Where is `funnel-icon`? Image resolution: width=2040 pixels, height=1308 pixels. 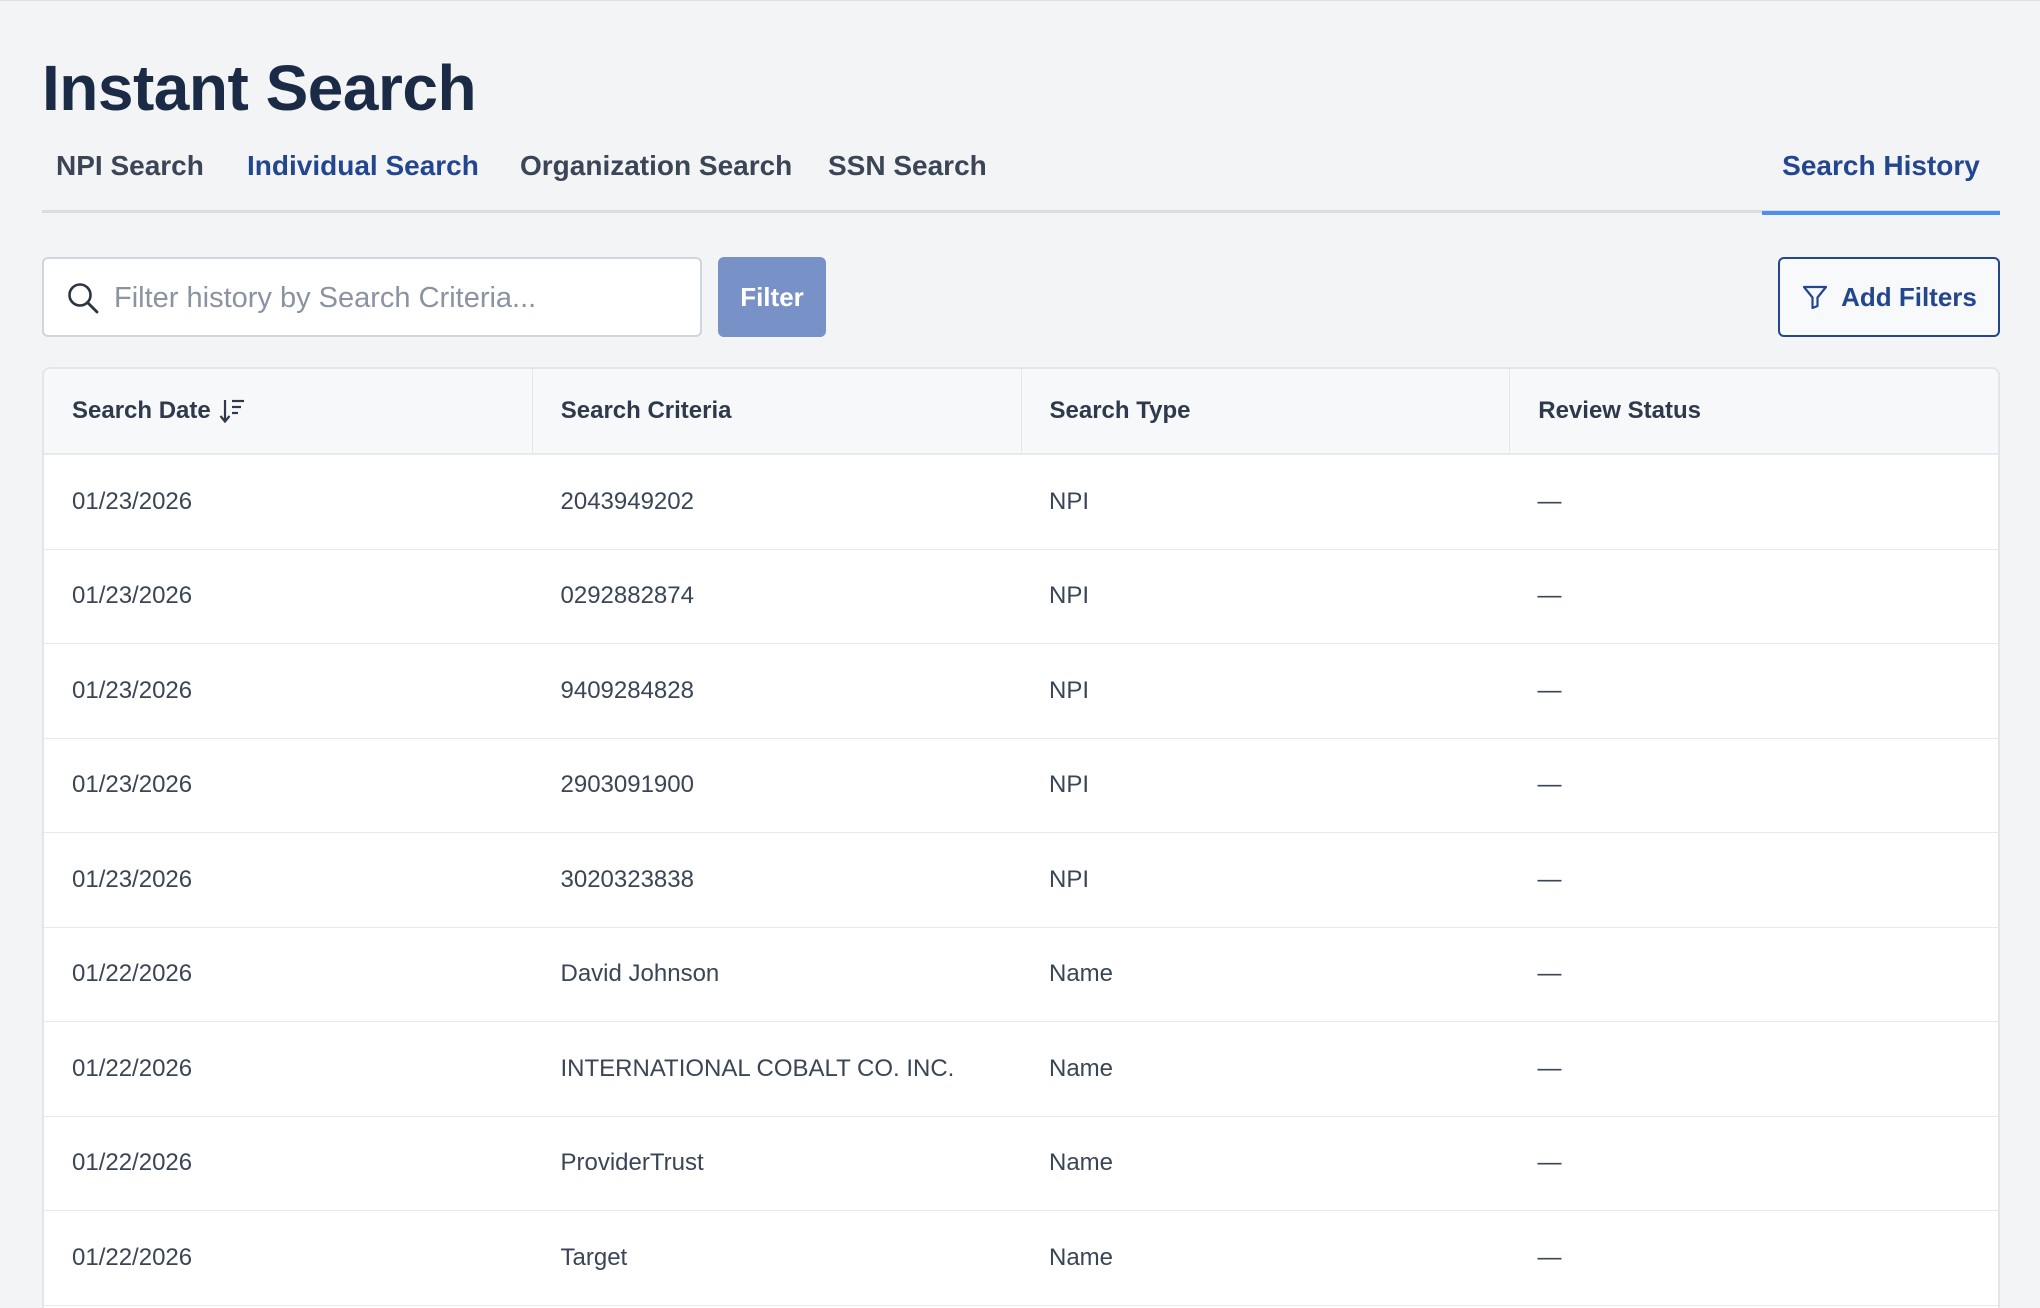
funnel-icon is located at coordinates (1815, 297).